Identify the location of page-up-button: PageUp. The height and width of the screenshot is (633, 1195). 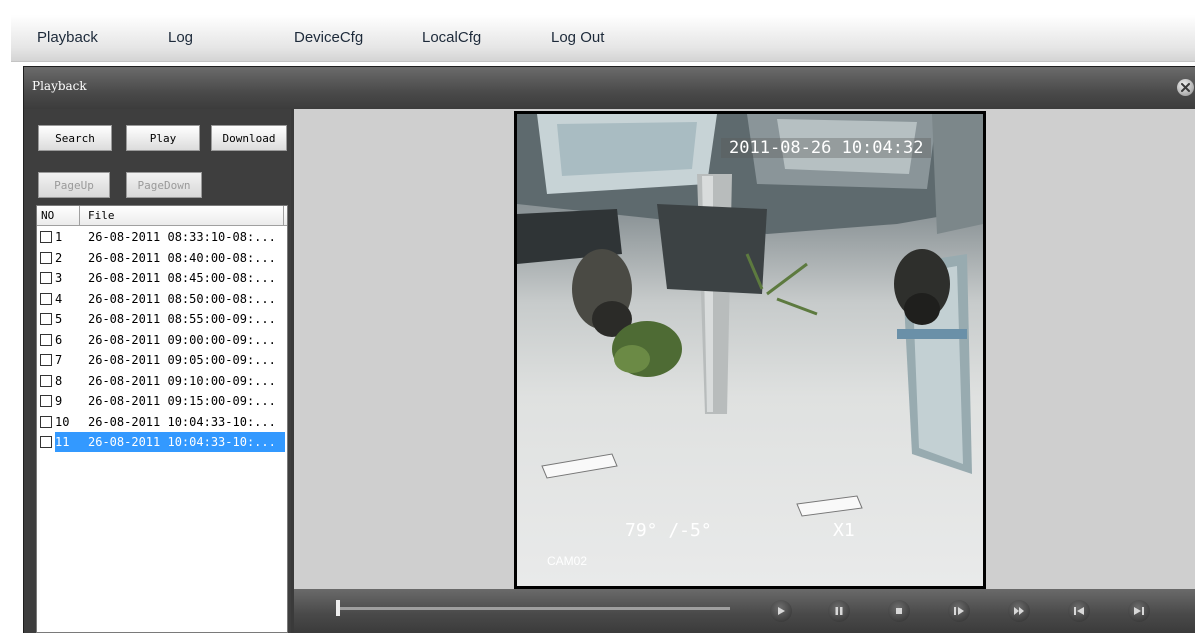
(74, 185).